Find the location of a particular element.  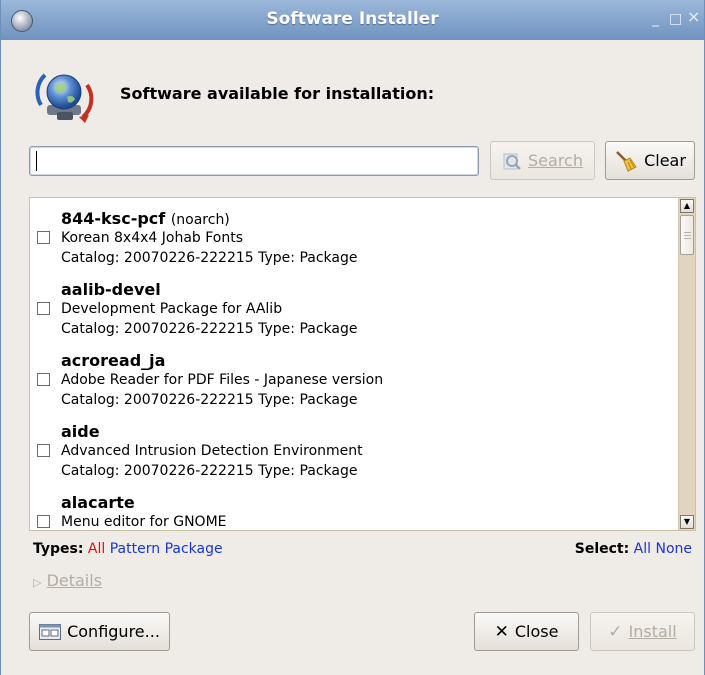

select-none-link: None is located at coordinates (673, 549).